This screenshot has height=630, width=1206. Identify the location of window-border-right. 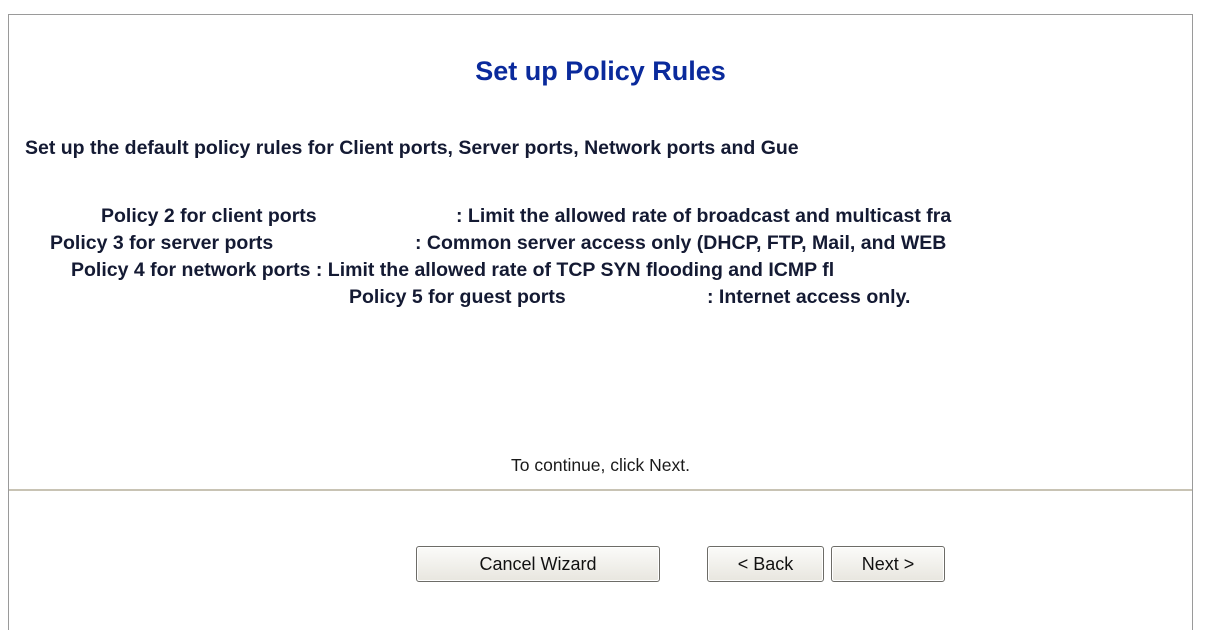
(1192, 322).